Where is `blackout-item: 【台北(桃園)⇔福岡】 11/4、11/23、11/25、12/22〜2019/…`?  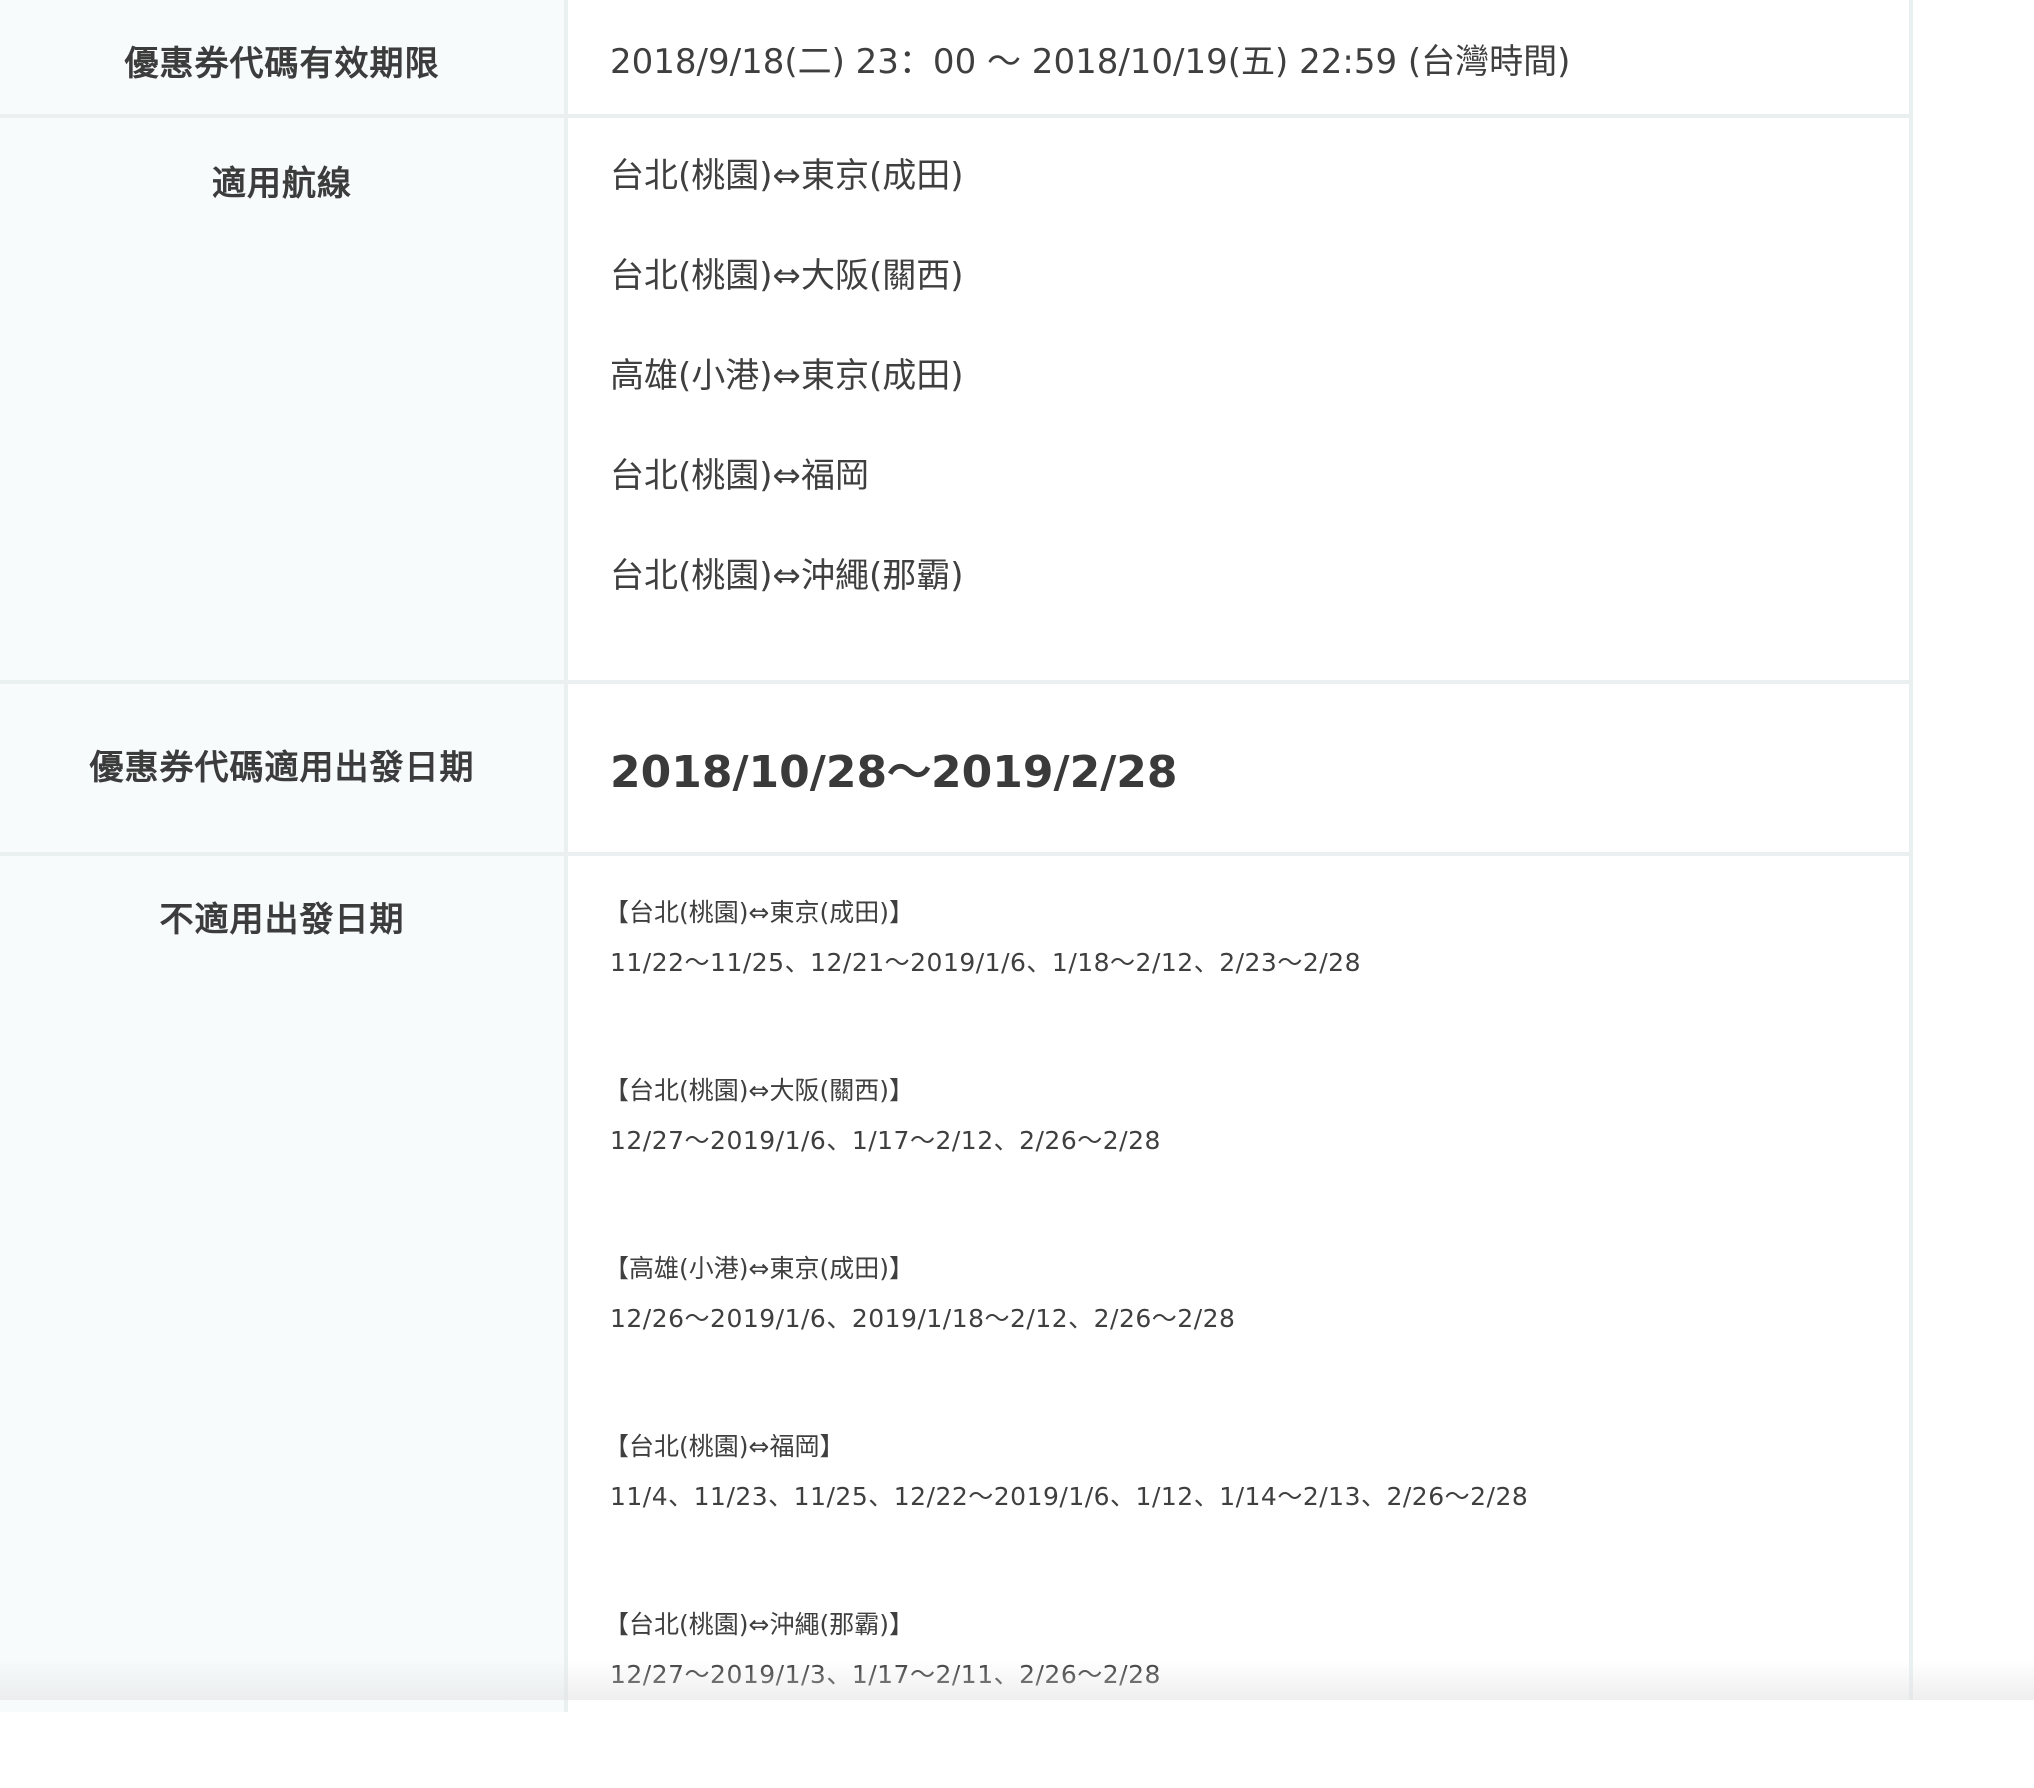
blackout-item: 【台北(桃園)⇔福岡】 11/4、11/23、11/25、12/22〜2019/… is located at coordinates (1261, 1521).